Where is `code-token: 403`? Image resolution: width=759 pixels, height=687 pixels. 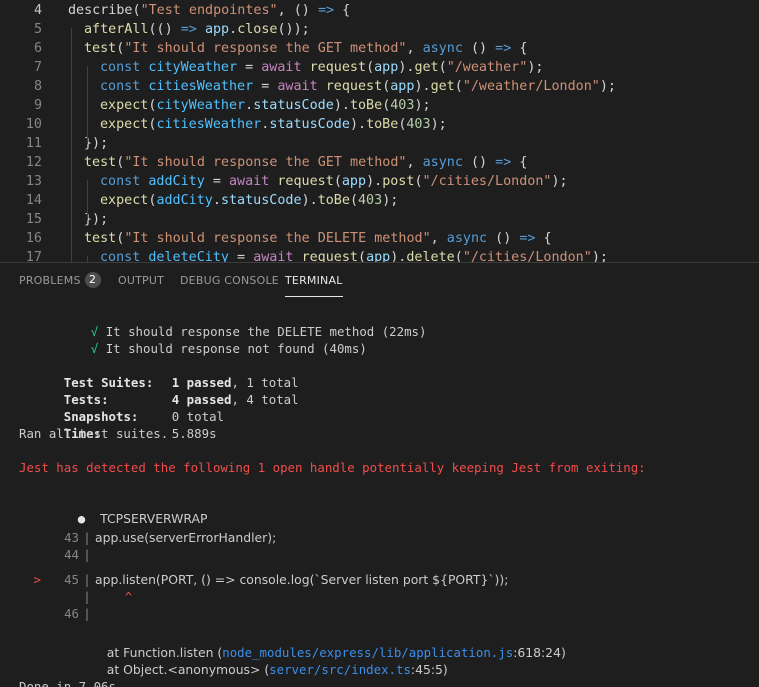 code-token: 403 is located at coordinates (402, 105).